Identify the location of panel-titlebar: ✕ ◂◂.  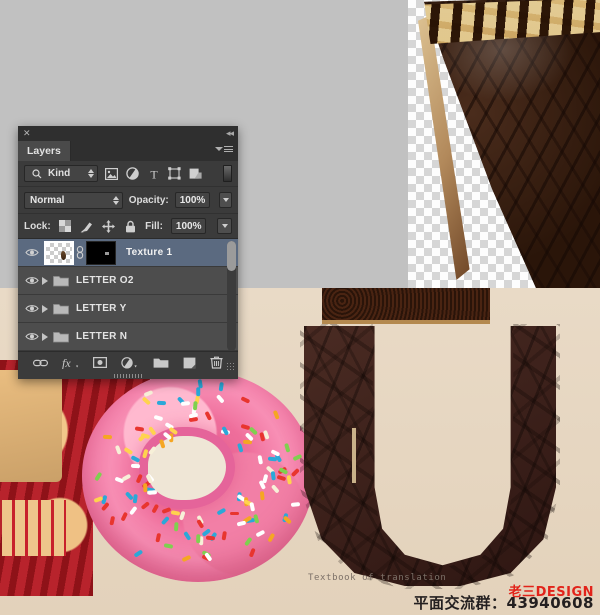
(128, 133).